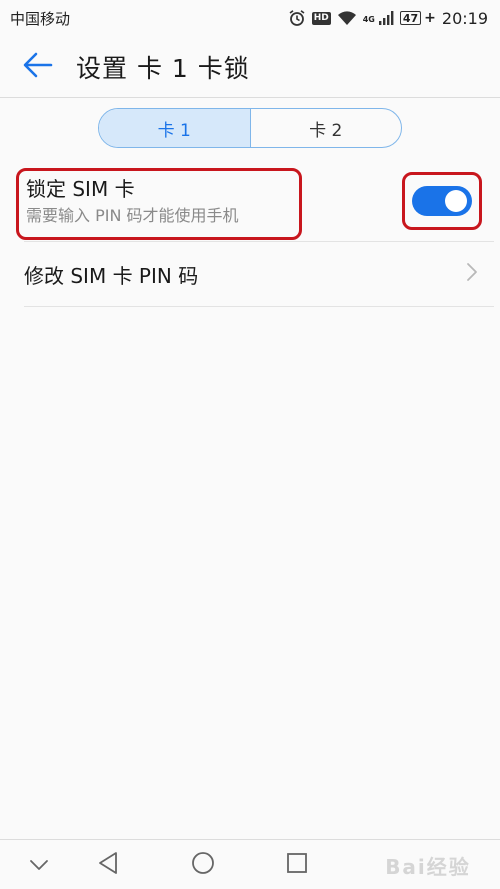  I want to click on nav-recents-button, so click(297, 865).